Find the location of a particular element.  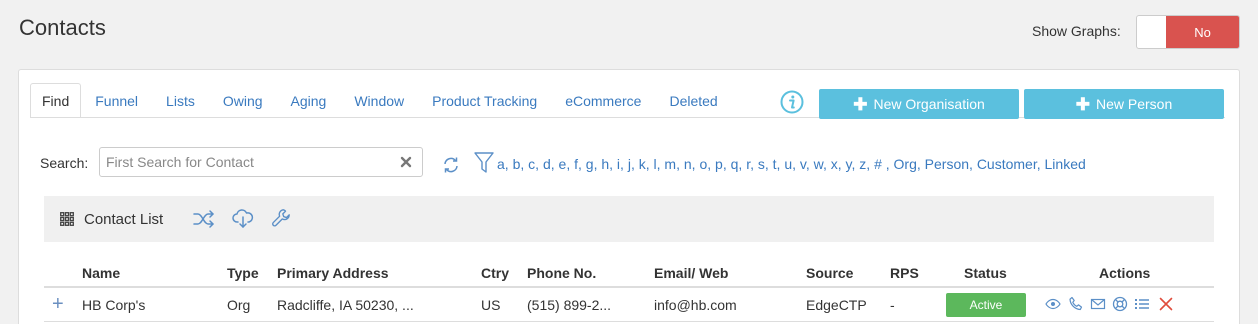

col-source: Source is located at coordinates (829, 273).